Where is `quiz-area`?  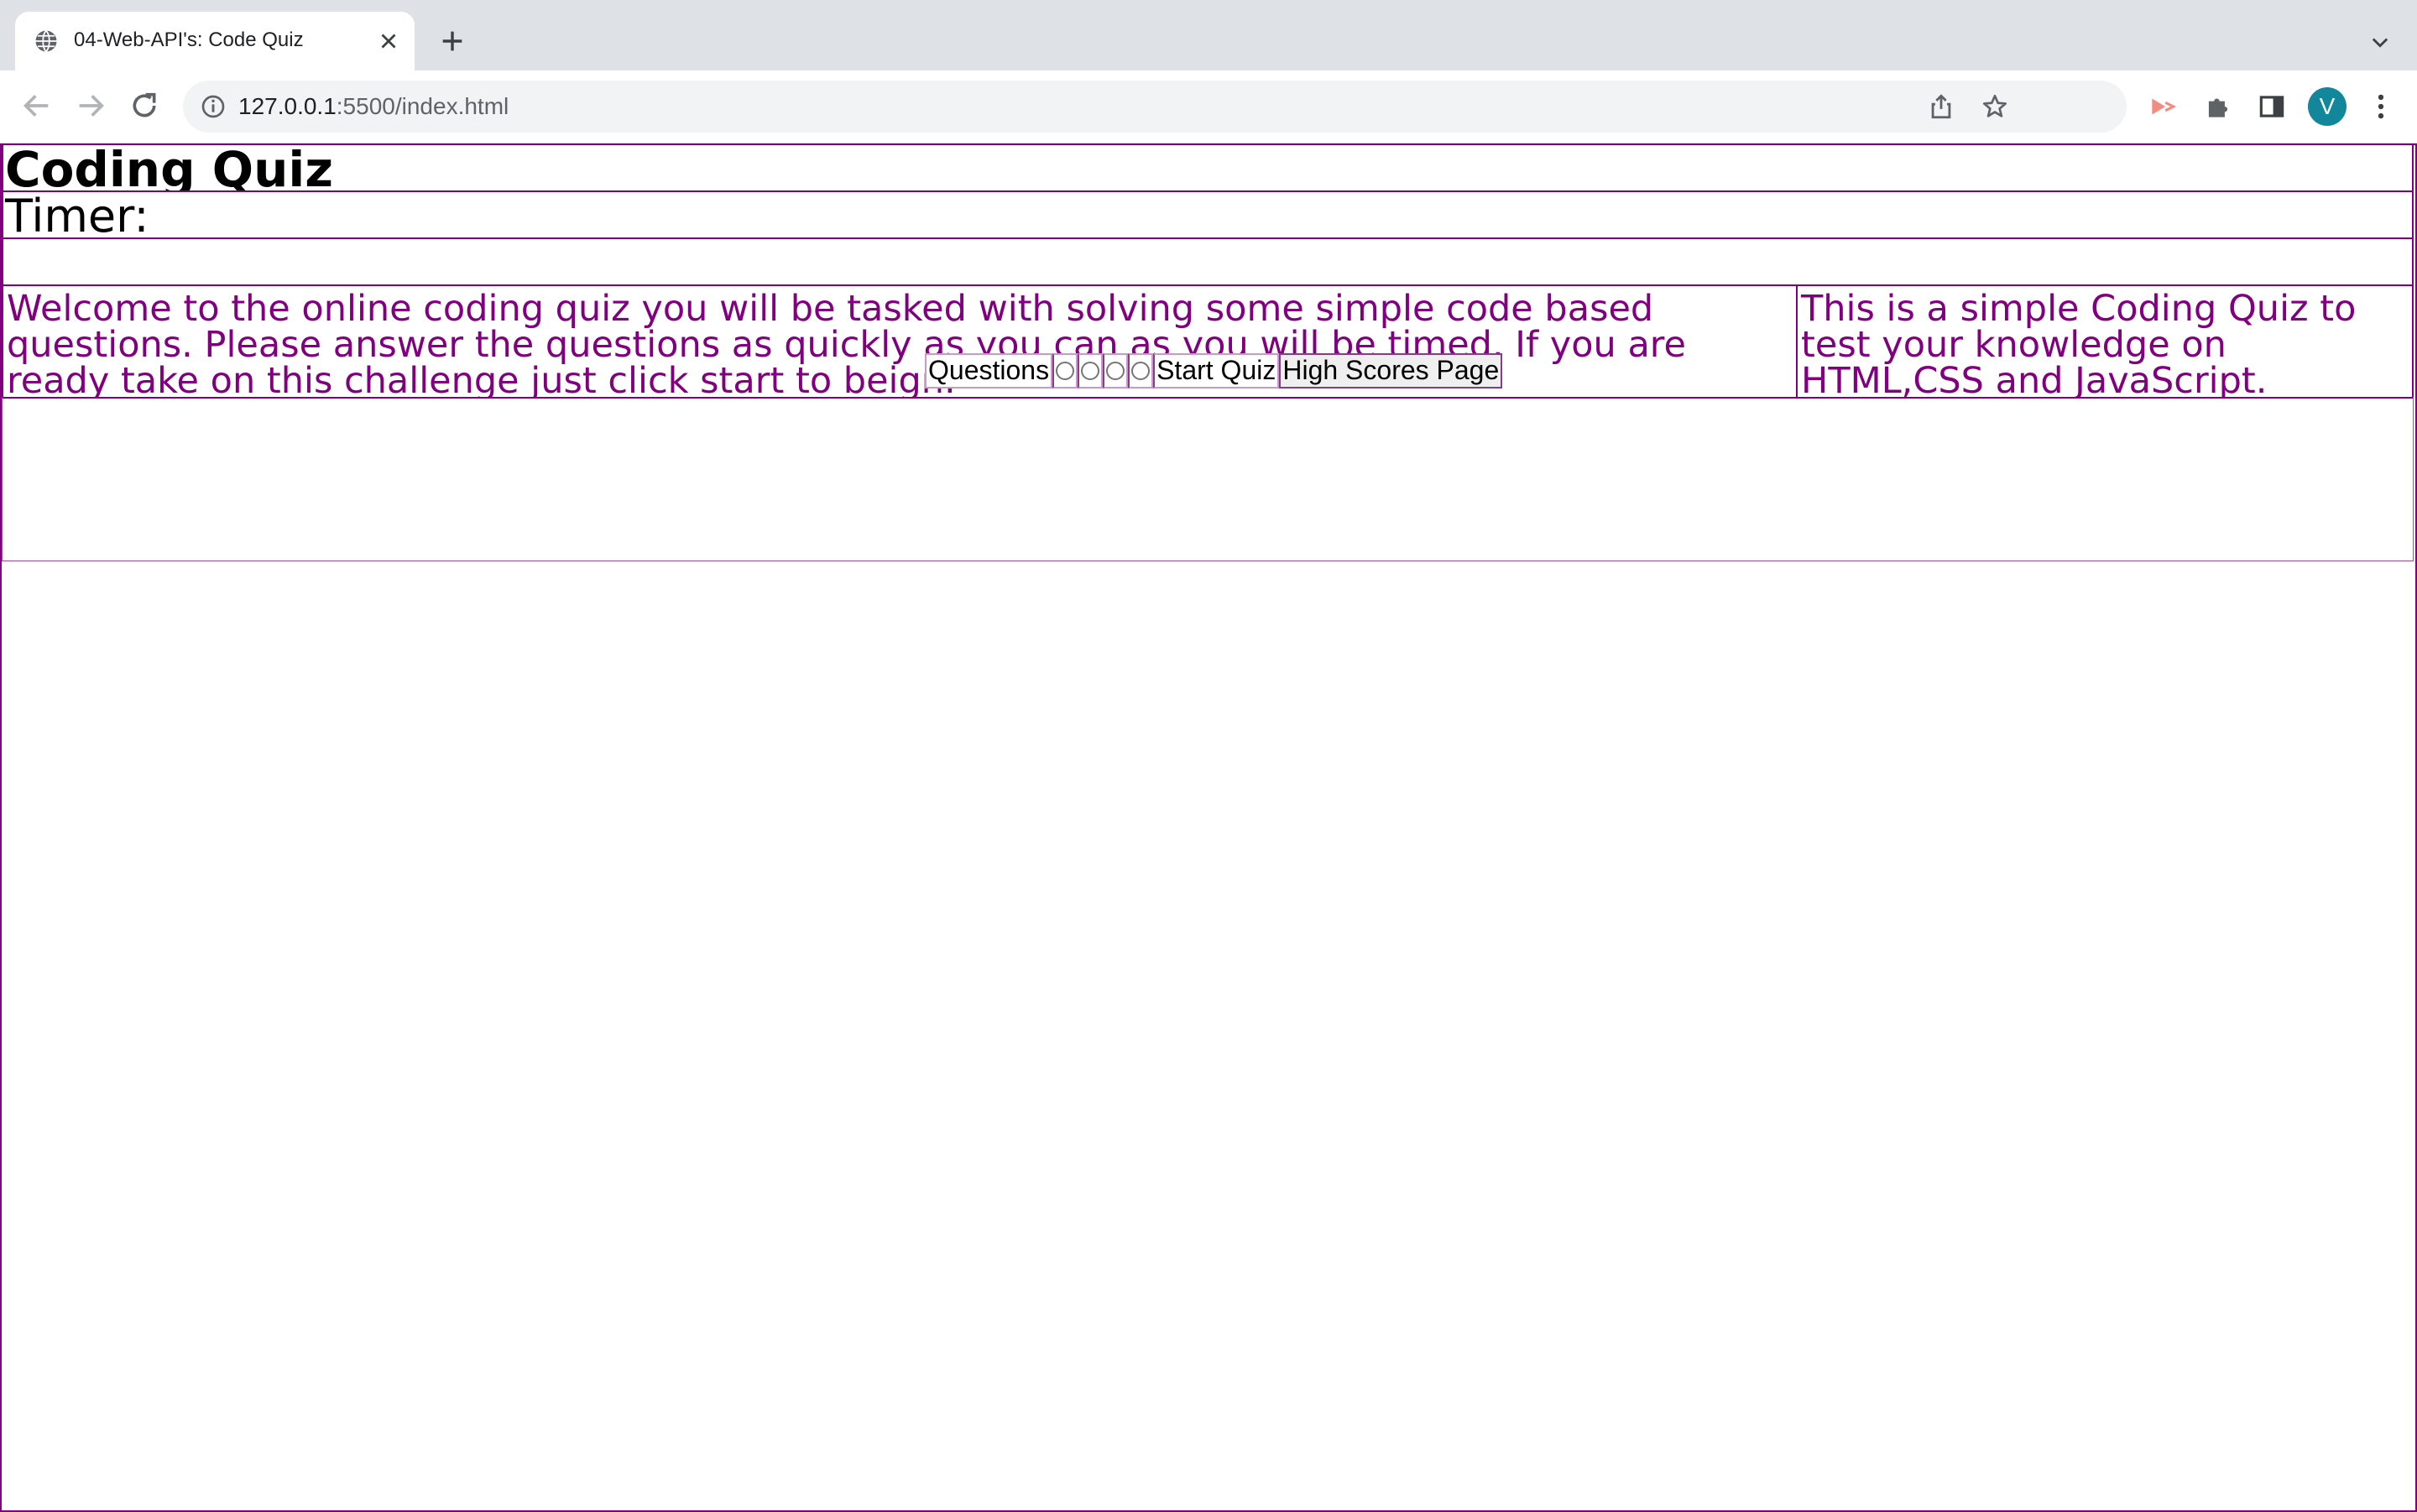 quiz-area is located at coordinates (1208, 479).